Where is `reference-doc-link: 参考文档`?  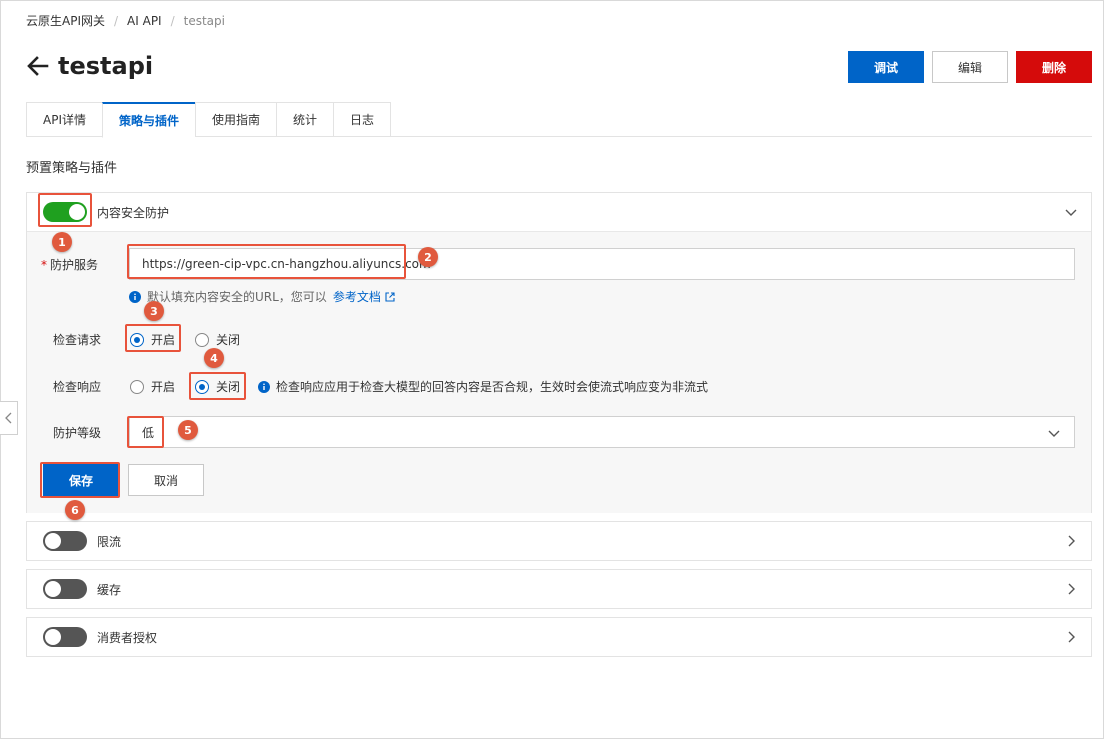 reference-doc-link: 参考文档 is located at coordinates (357, 296).